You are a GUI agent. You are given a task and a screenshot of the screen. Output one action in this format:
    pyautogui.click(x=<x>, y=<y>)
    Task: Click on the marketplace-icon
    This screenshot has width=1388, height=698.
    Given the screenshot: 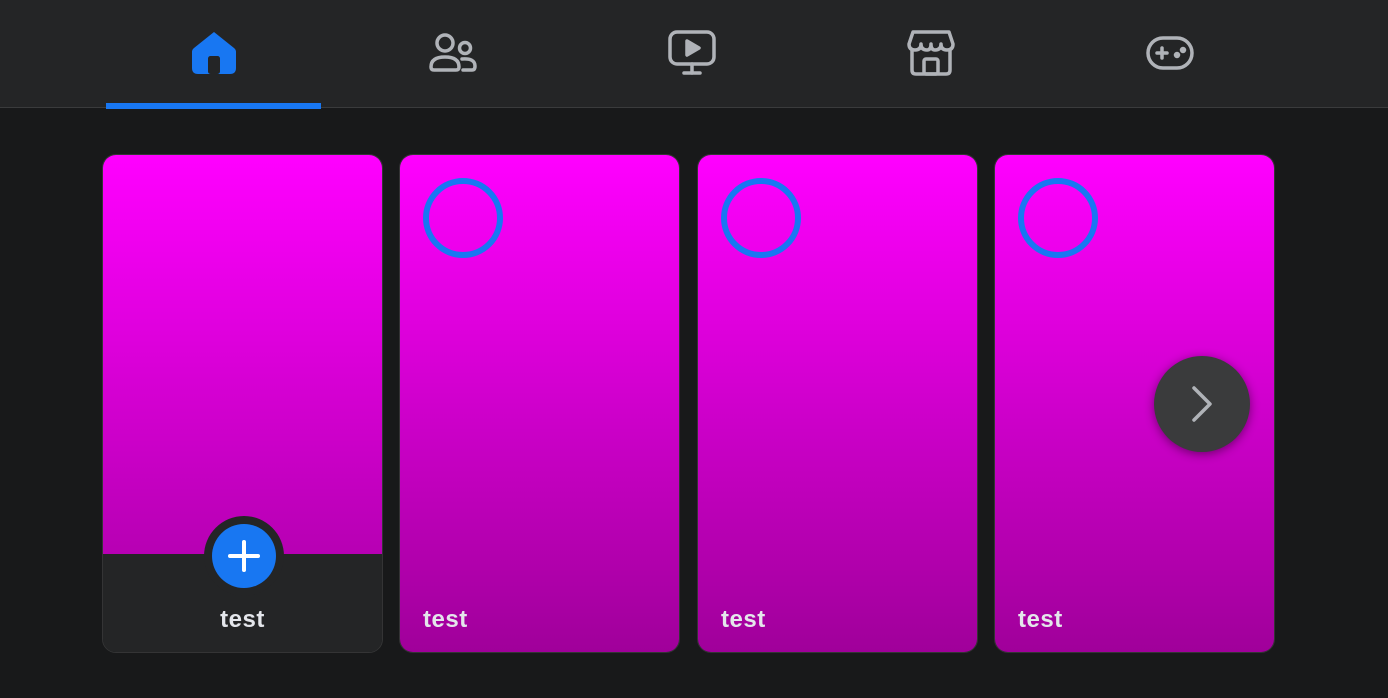 What is the action you would take?
    pyautogui.click(x=930, y=53)
    